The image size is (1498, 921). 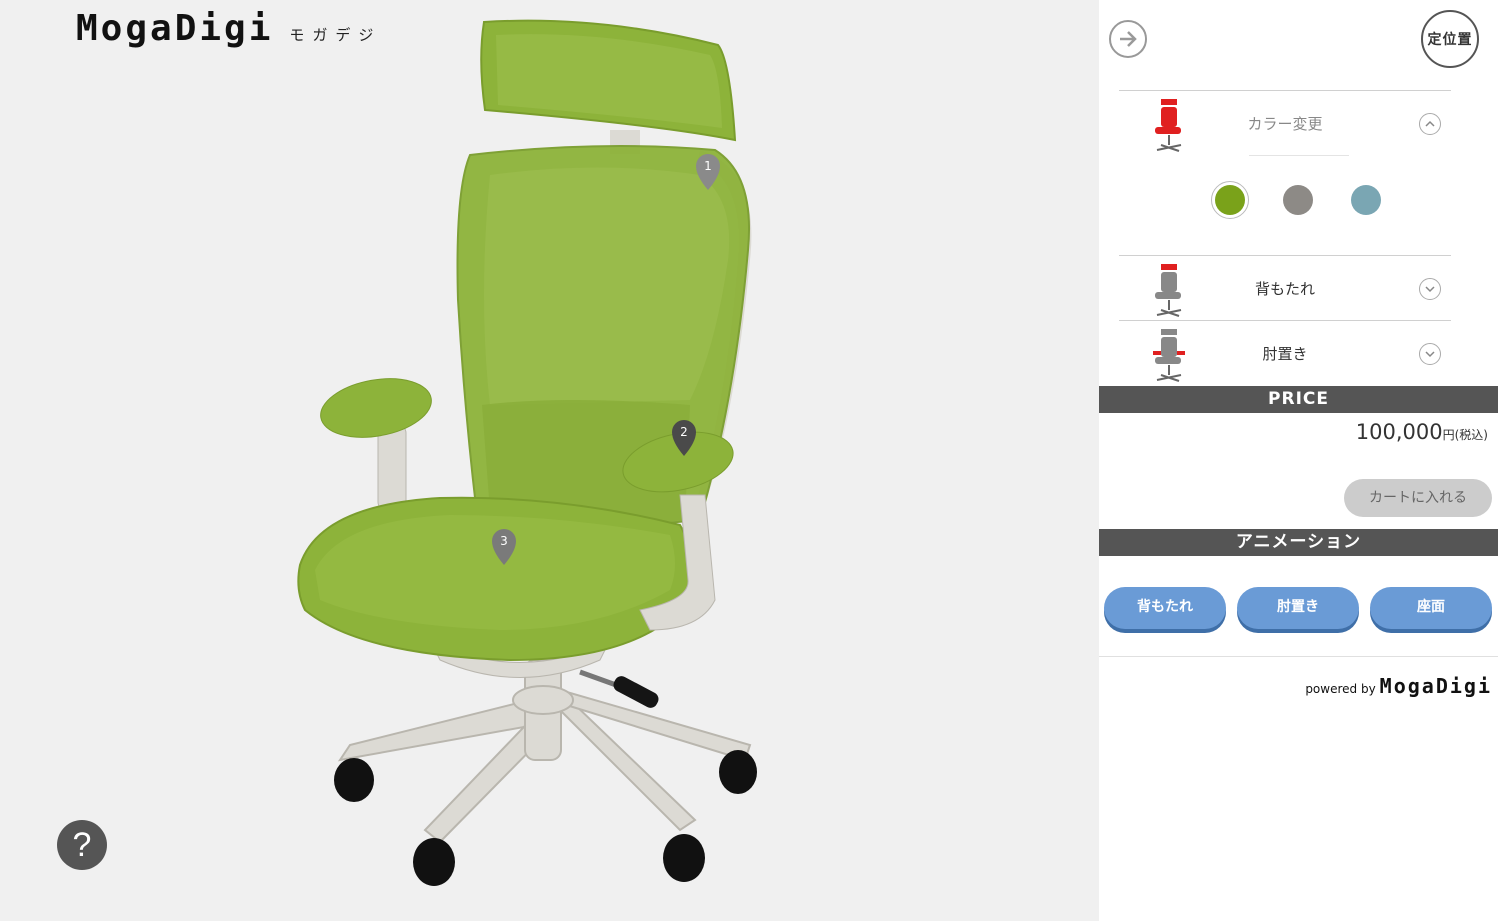 What do you see at coordinates (1285, 124) in the screenshot?
I see `accordion-color-label: カラー変更` at bounding box center [1285, 124].